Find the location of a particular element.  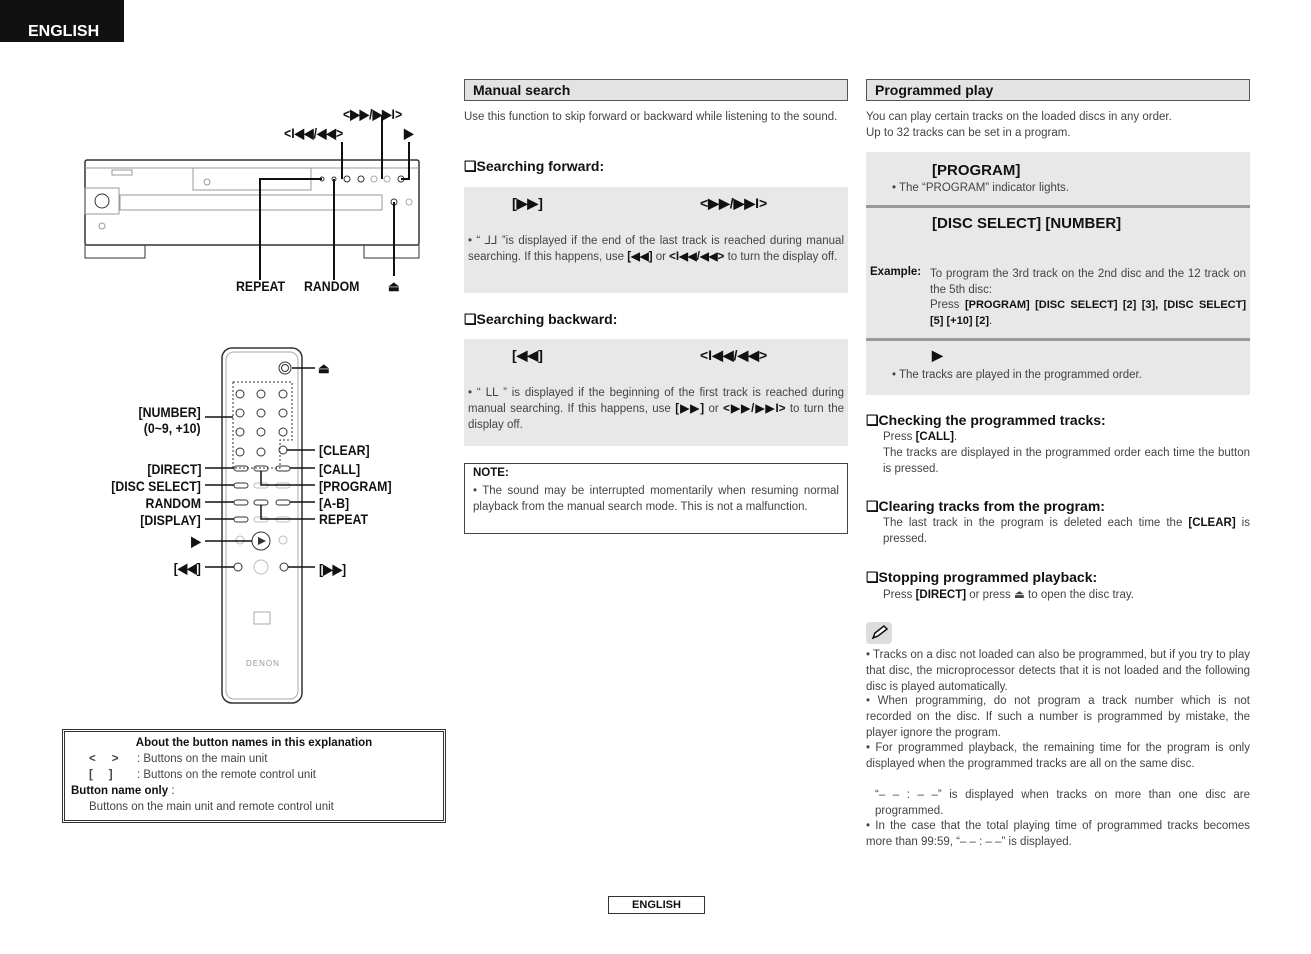

remote-label-clear: [CLEAR] is located at coordinates (344, 450).